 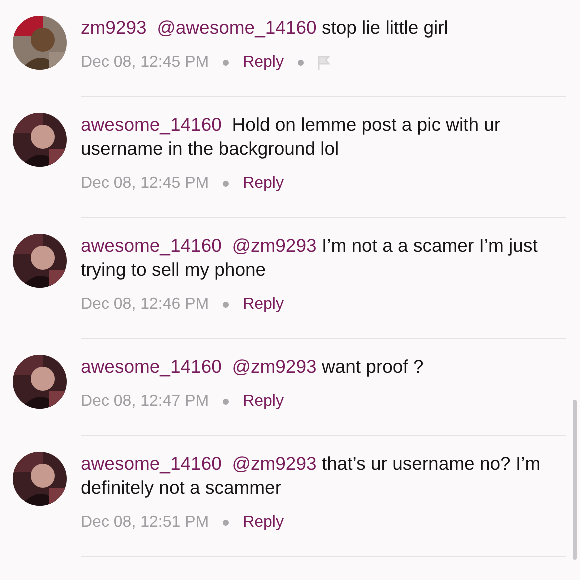 I want to click on comment-text: zm9293 @awesome_14160 stop lie little girl, so click(x=265, y=28).